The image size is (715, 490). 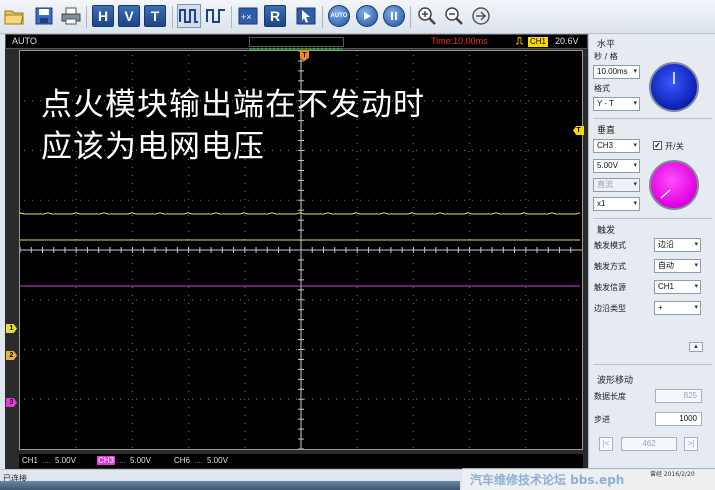 I want to click on trigger-mode-select: 边沿 ▾, so click(x=677, y=245).